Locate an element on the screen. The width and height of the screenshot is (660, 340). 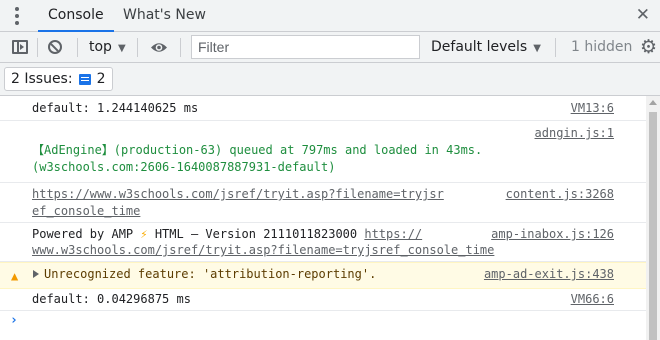
tab-console: Console is located at coordinates (76, 16).